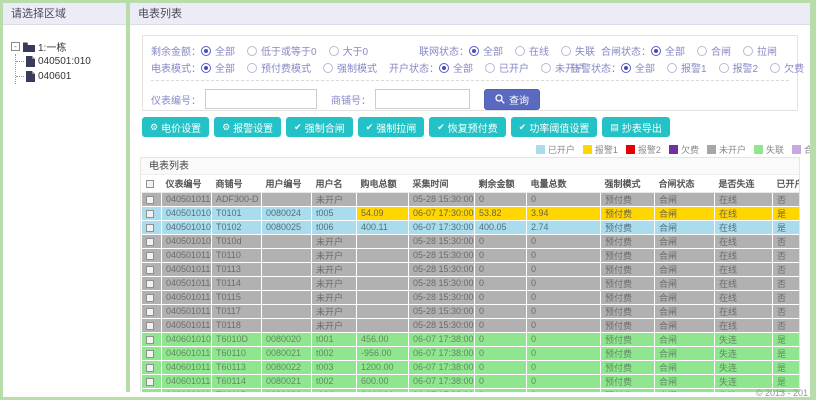 Image resolution: width=816 pixels, height=400 pixels. What do you see at coordinates (186, 241) in the screenshot?
I see `table-cell: 040501010D` at bounding box center [186, 241].